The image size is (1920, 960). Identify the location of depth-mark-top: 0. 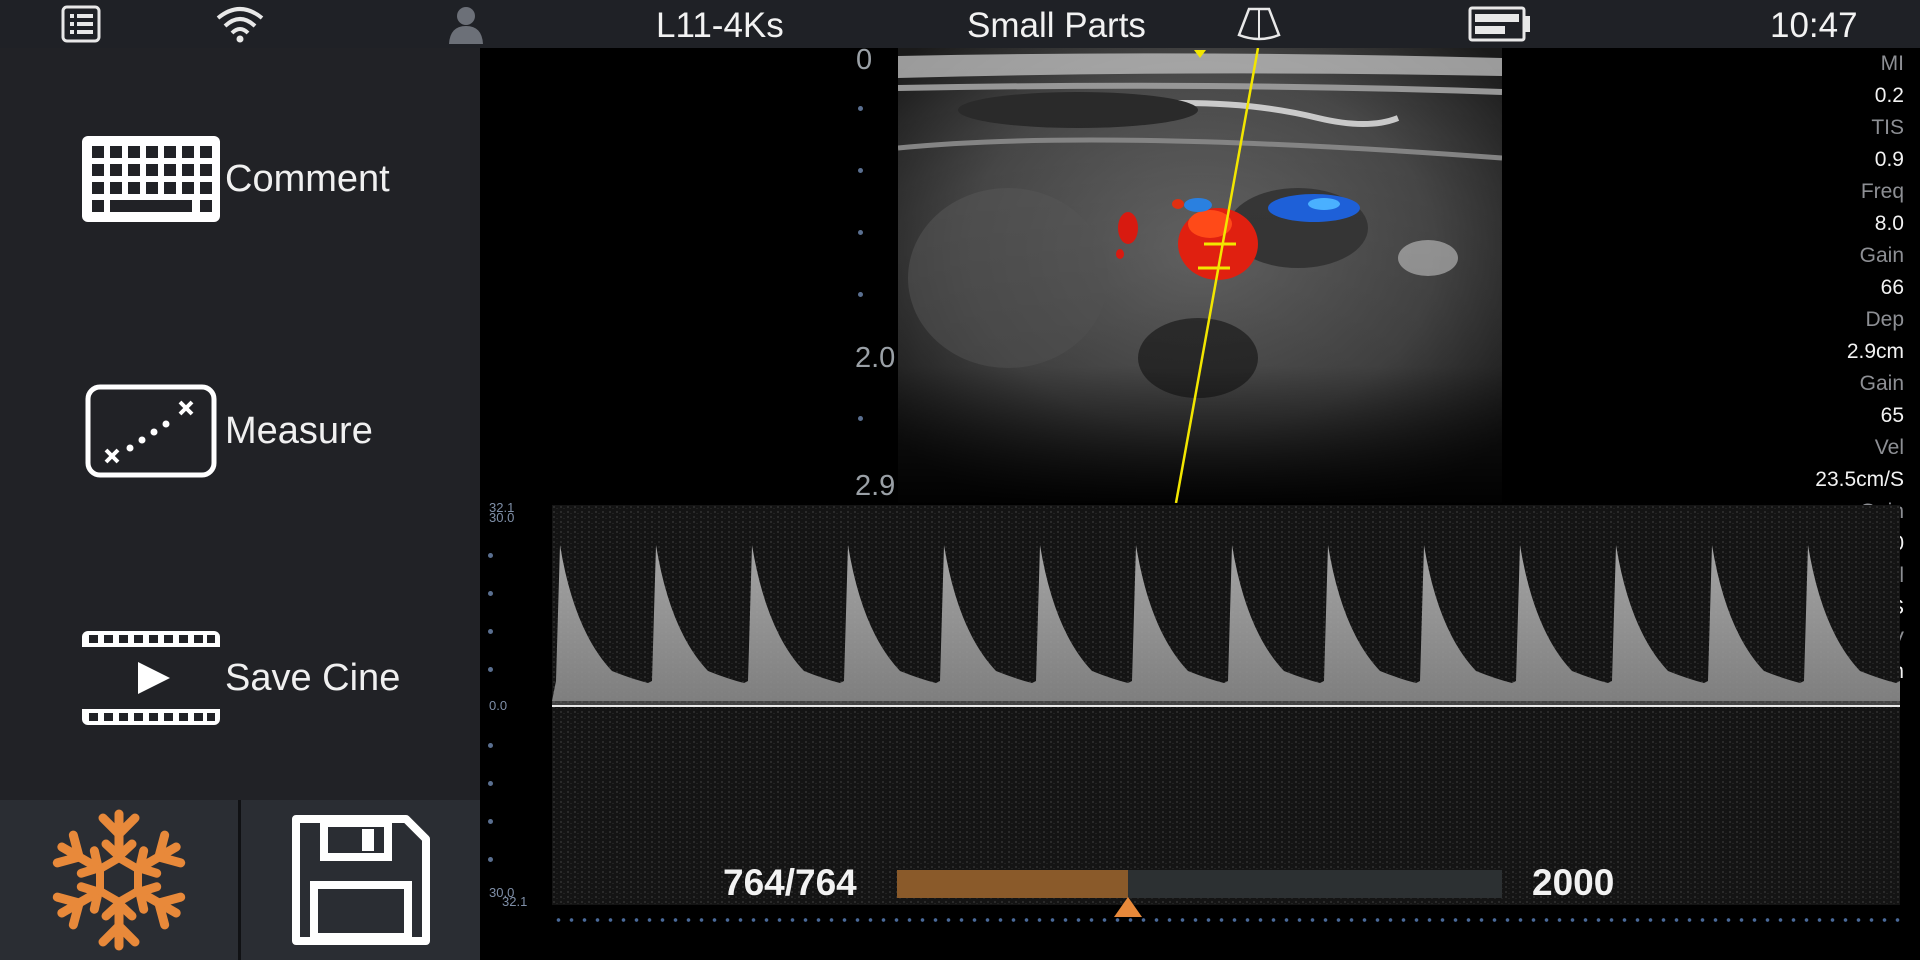
(864, 60).